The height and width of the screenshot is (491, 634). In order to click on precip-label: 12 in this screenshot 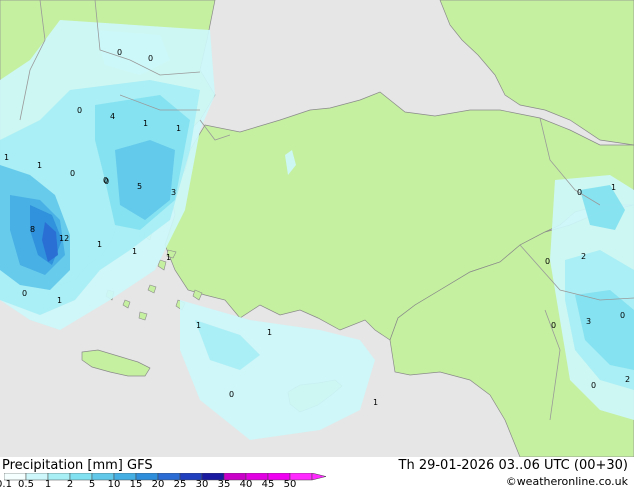, I will do `click(64, 238)`.